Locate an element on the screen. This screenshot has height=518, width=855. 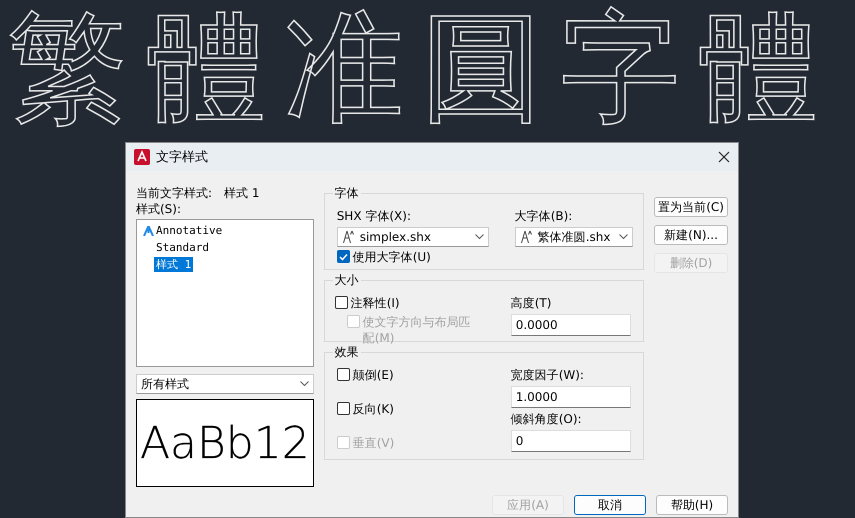
side-button: 置为当前(C) is located at coordinates (691, 207).